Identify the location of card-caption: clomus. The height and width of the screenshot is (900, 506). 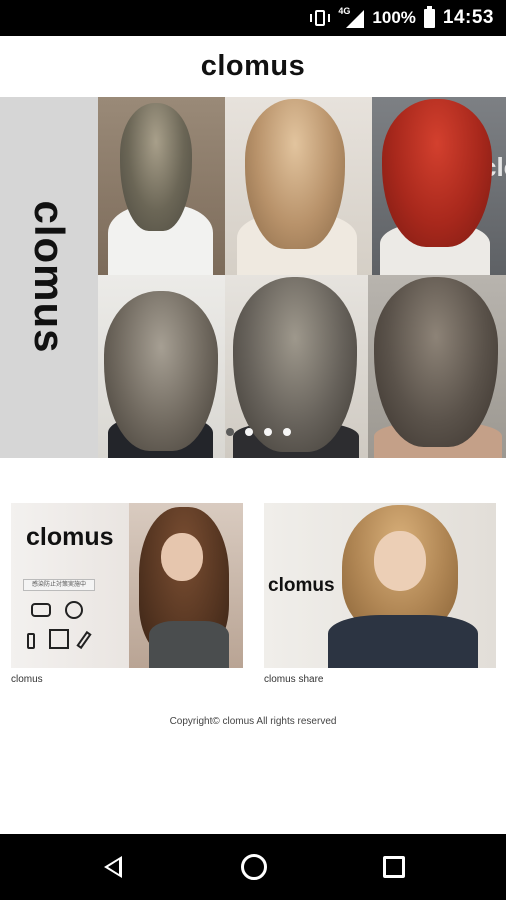
(127, 679).